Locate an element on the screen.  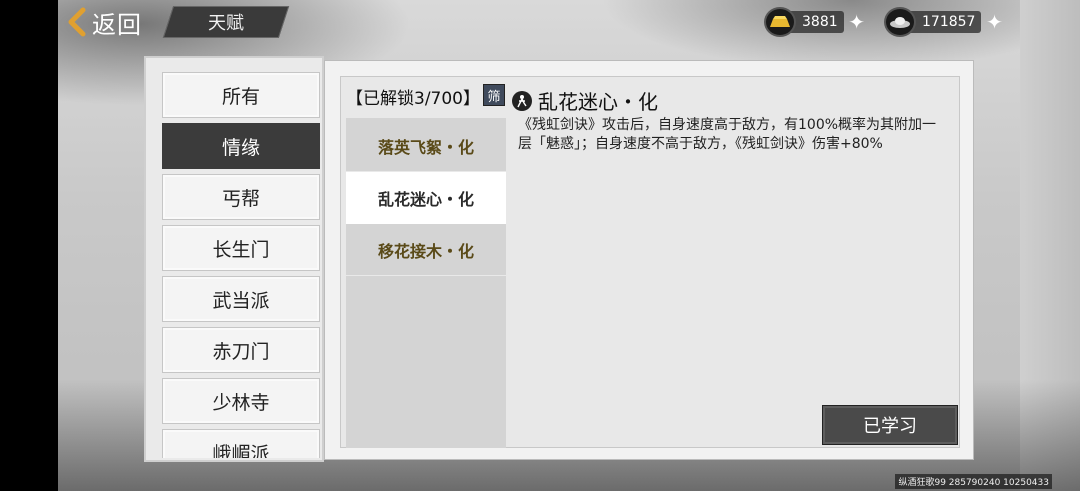
silver-currency: 171857 ✦ is located at coordinates (943, 22).